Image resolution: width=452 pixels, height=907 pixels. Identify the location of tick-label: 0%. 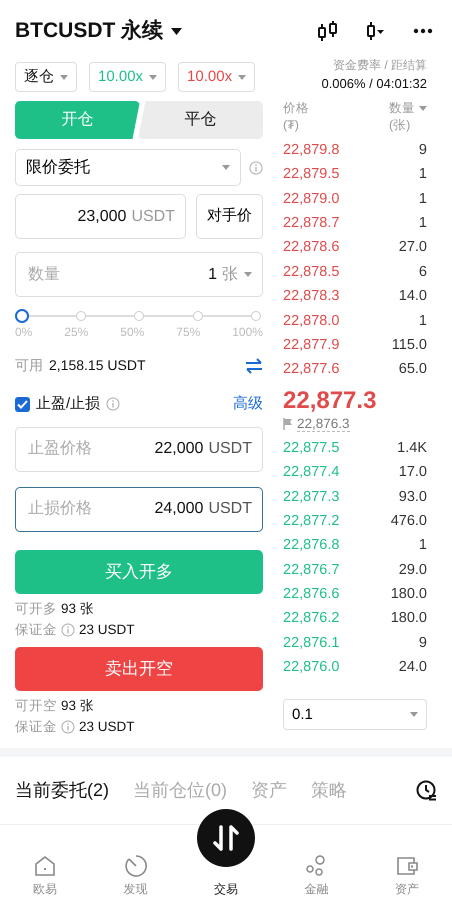
(23, 332).